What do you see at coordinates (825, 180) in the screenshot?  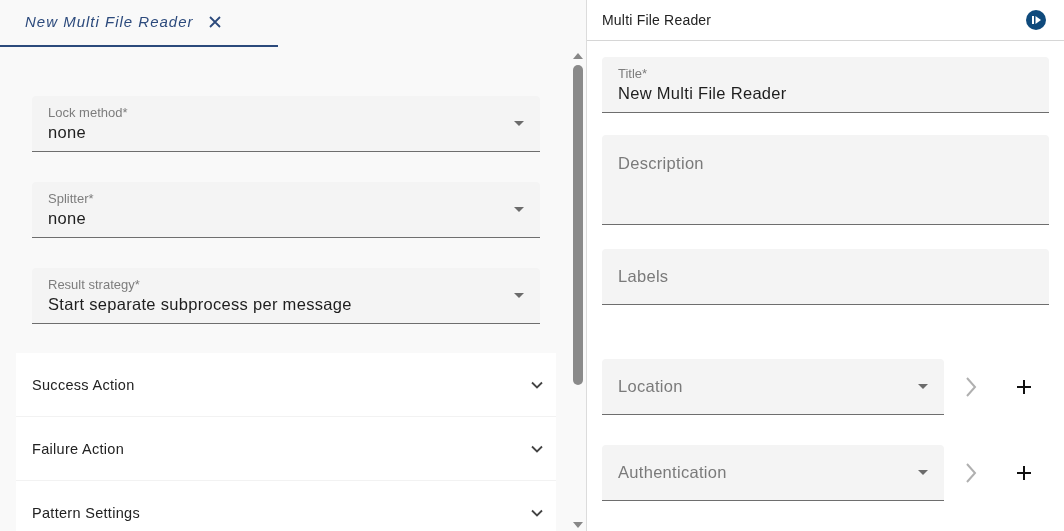 I see `text-area: Description` at bounding box center [825, 180].